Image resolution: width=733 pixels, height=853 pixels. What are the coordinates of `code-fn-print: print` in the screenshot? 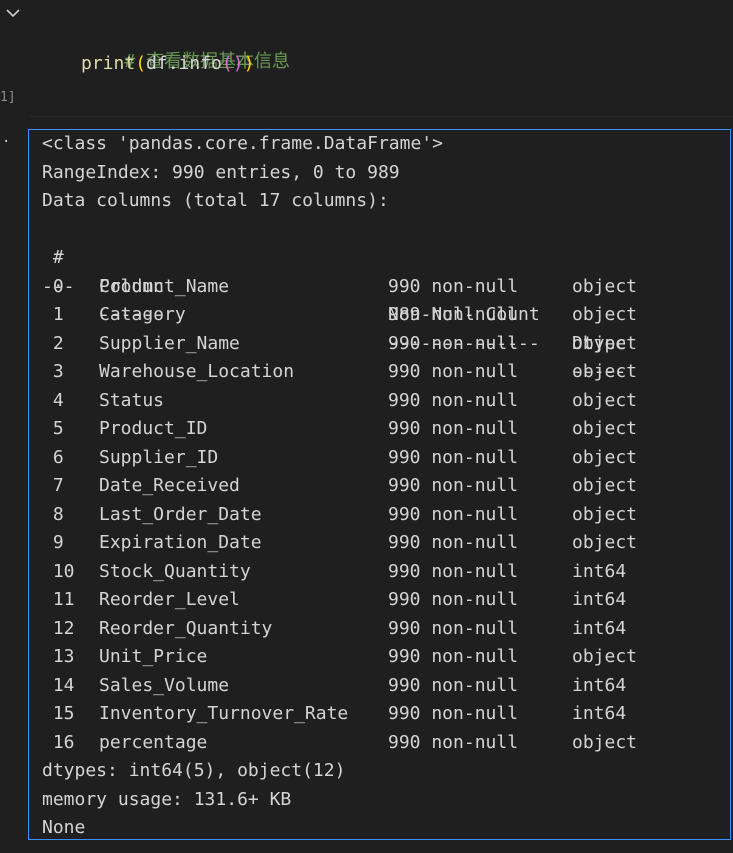 It's located at (108, 63).